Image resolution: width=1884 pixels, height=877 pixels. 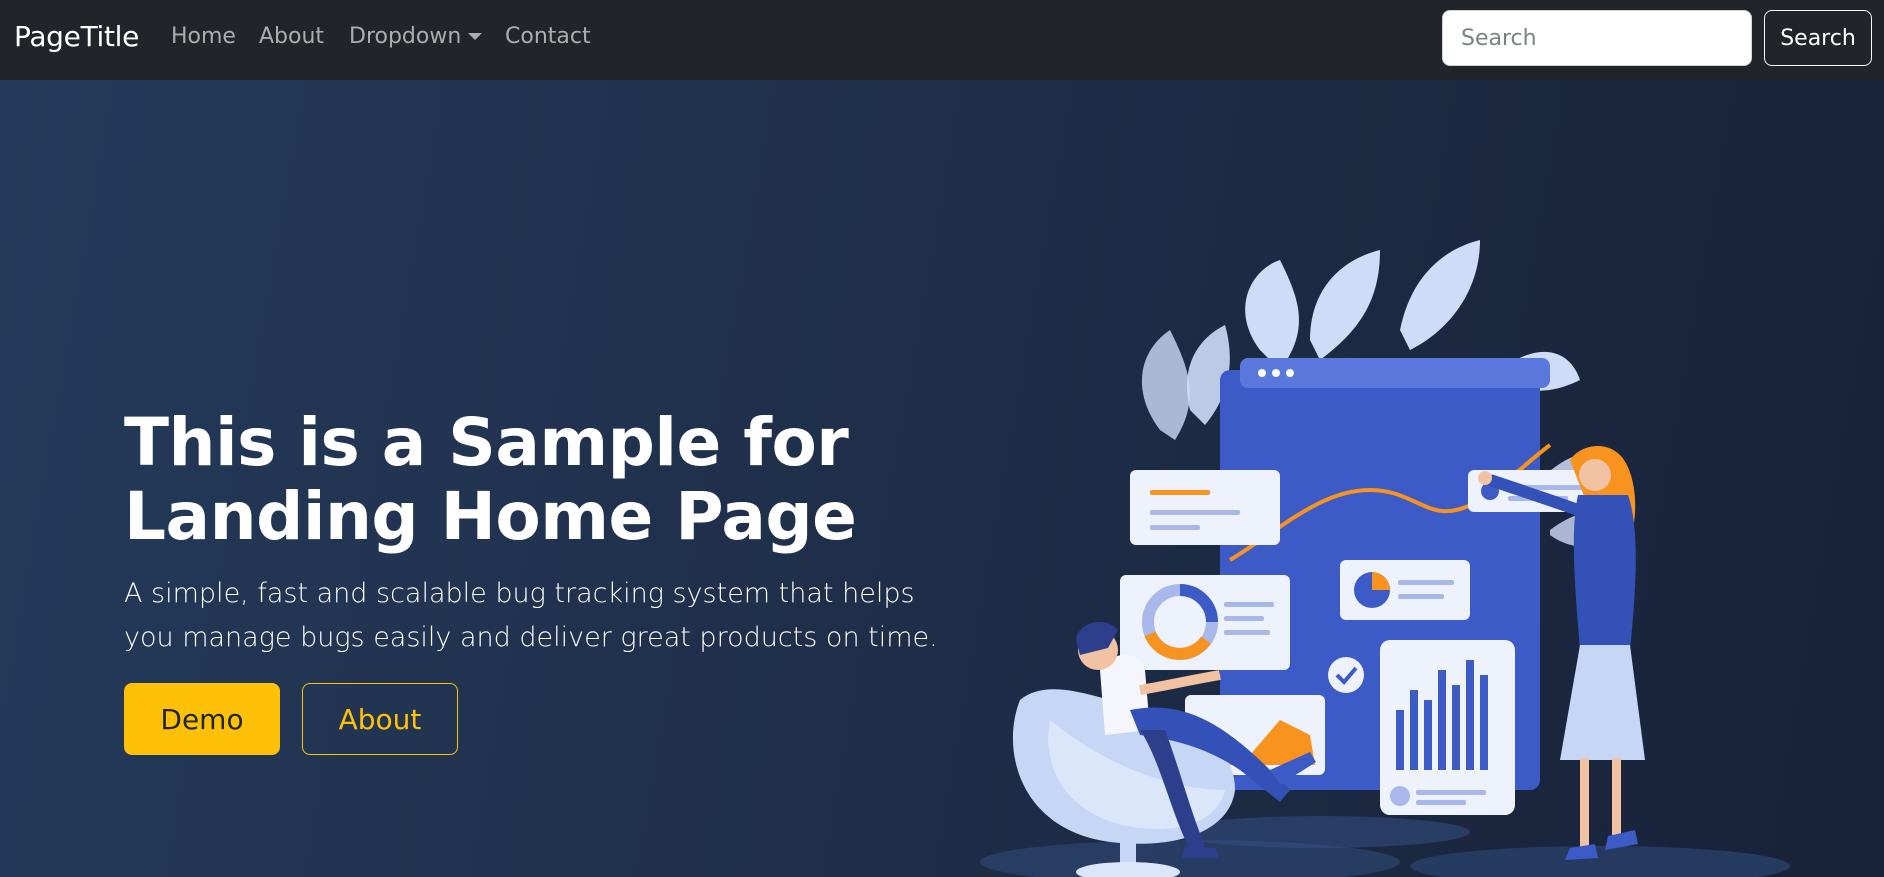 What do you see at coordinates (1597, 38) in the screenshot?
I see `search-input` at bounding box center [1597, 38].